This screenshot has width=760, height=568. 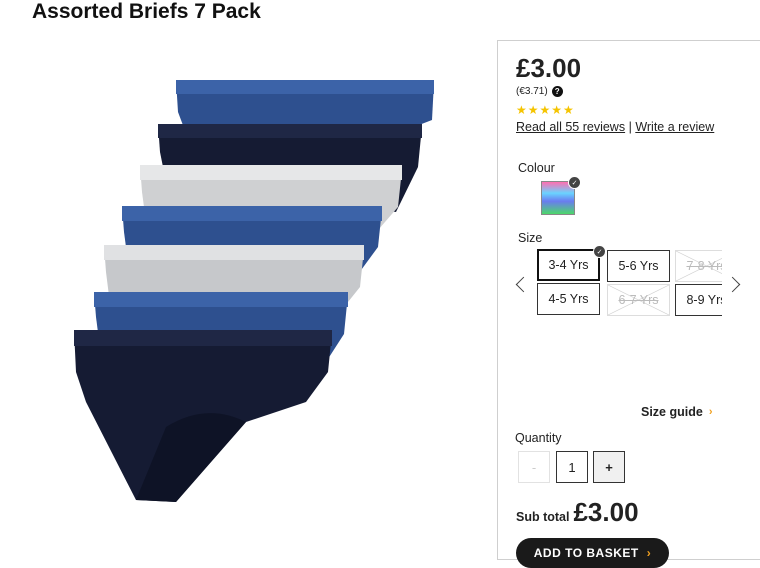 I want to click on colour-label: Colour, so click(x=536, y=168).